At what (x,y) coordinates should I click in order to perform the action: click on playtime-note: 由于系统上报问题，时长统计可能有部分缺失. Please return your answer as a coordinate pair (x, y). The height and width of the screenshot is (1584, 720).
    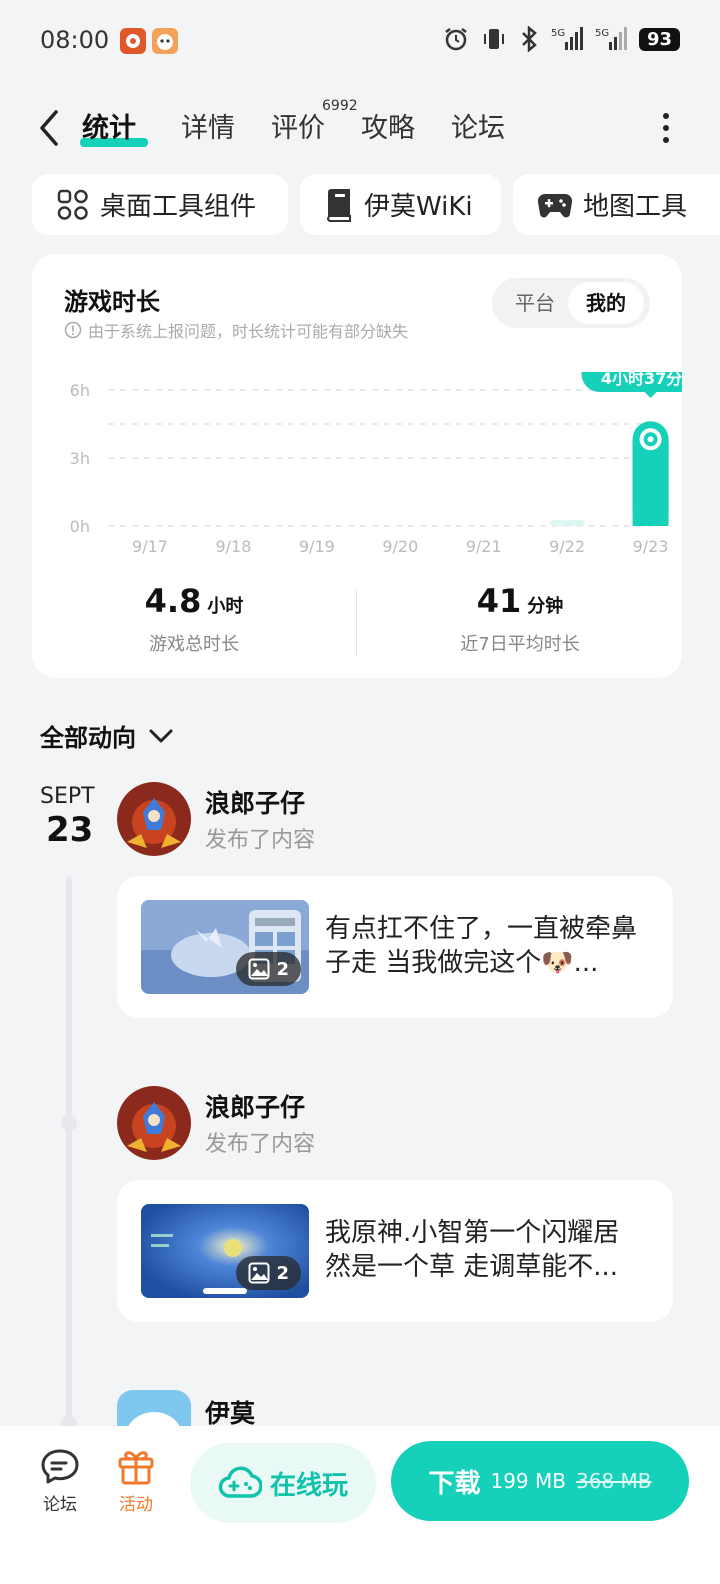
    Looking at the image, I should click on (236, 330).